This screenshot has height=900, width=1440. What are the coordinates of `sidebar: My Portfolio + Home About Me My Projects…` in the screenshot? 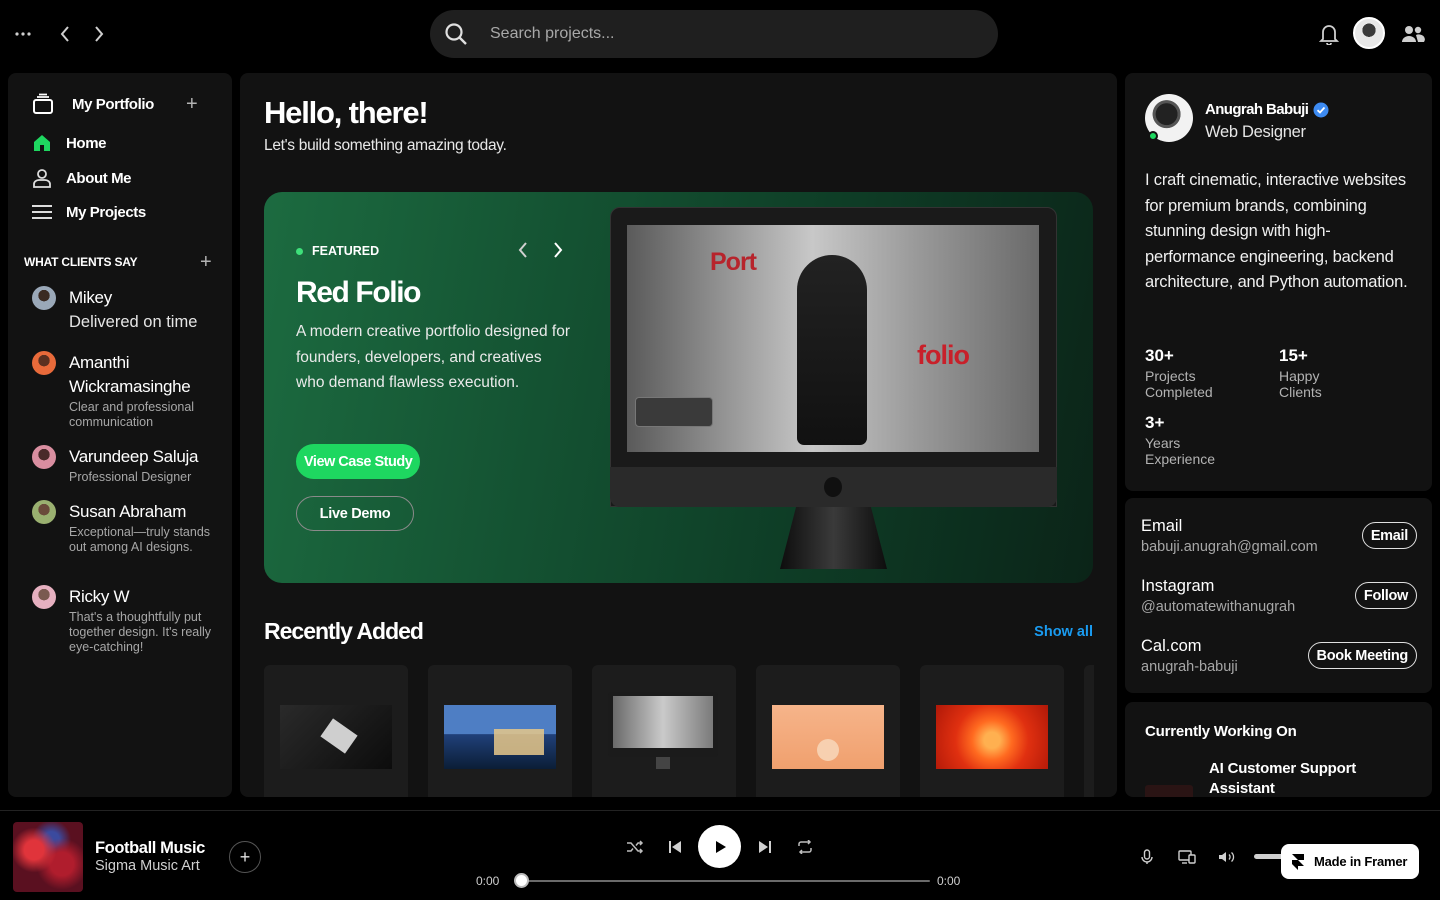 It's located at (120, 435).